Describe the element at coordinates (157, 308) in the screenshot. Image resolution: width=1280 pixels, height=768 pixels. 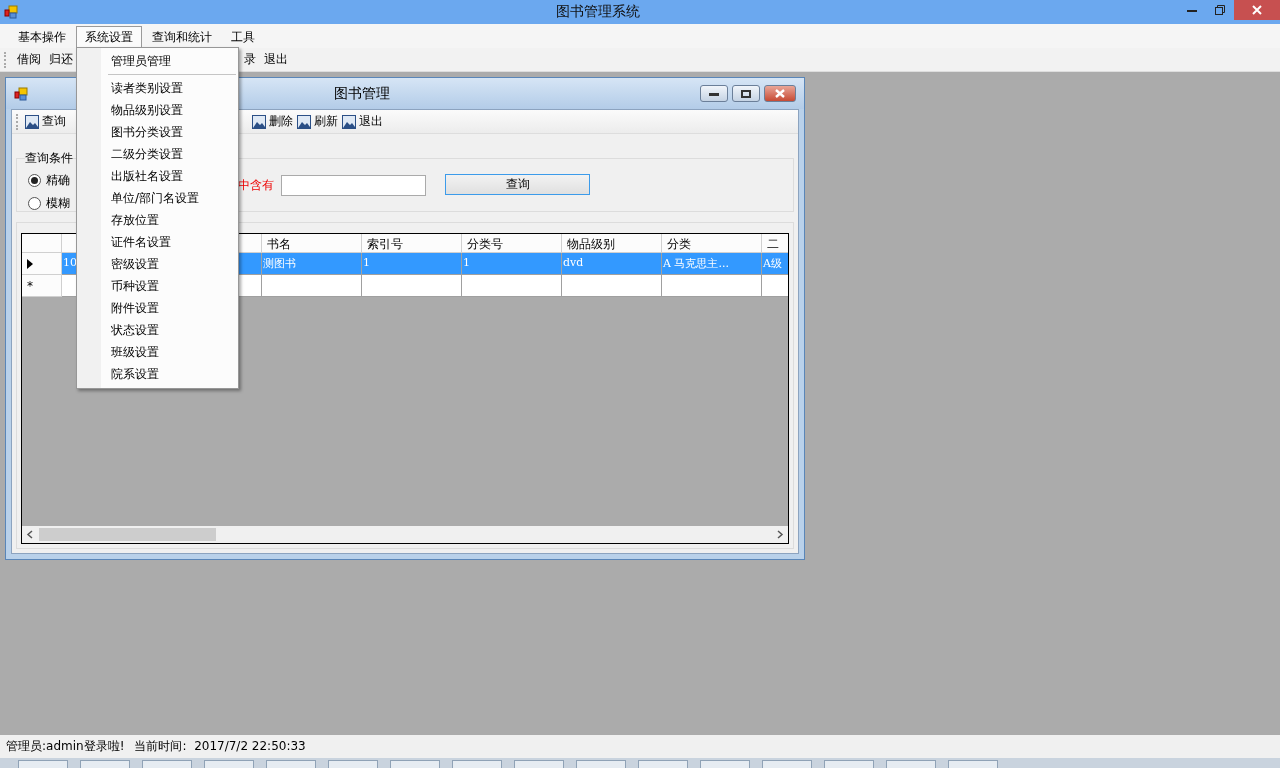
I see `menu-entry: 附件设置` at that location.